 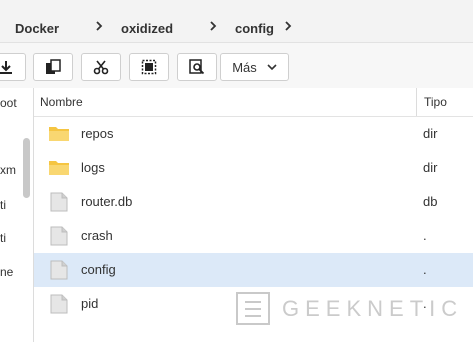 I want to click on select-icon, so click(x=149, y=67).